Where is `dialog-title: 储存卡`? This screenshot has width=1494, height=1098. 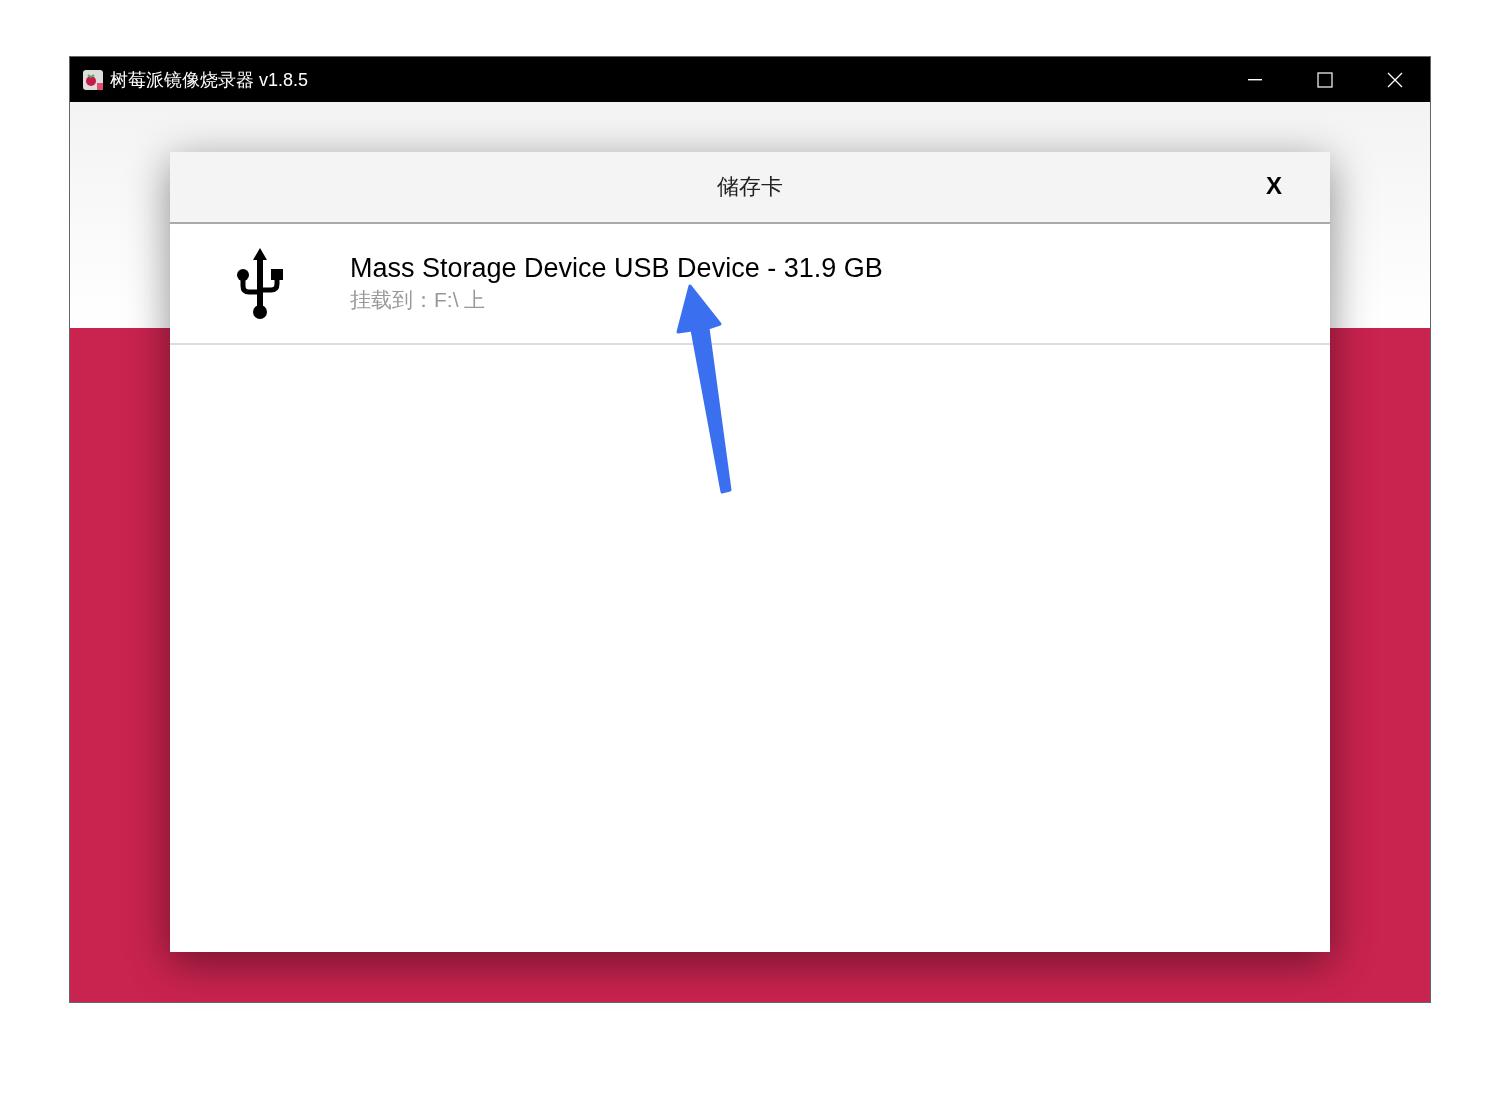 dialog-title: 储存卡 is located at coordinates (750, 187).